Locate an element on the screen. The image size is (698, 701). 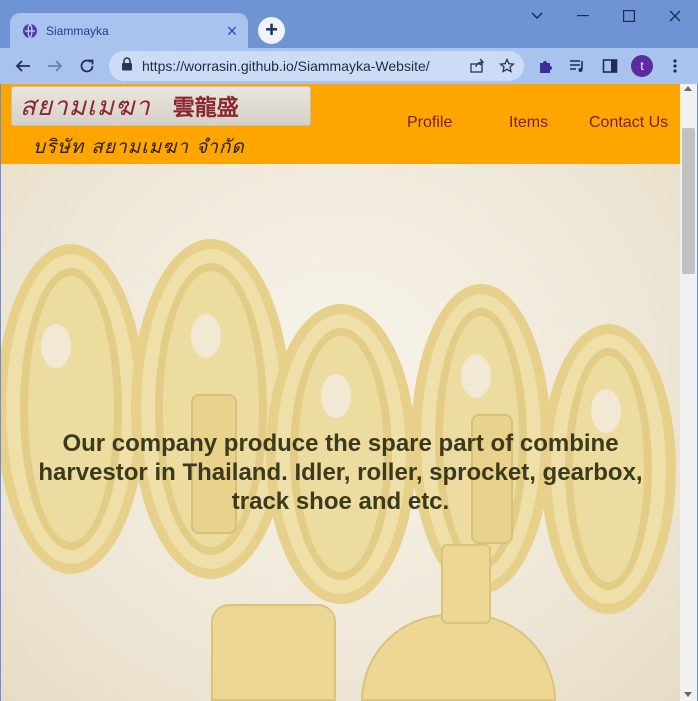
lock-icon is located at coordinates (127, 66).